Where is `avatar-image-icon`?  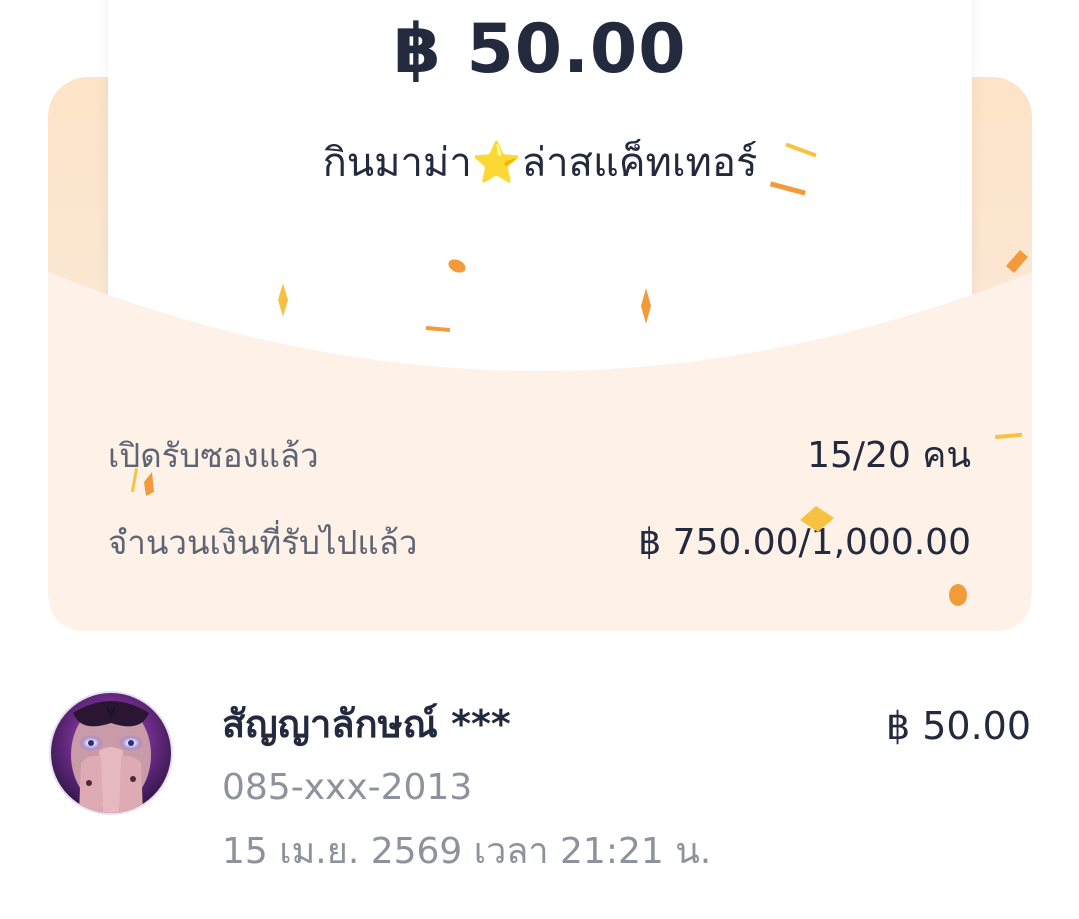 avatar-image-icon is located at coordinates (111, 753).